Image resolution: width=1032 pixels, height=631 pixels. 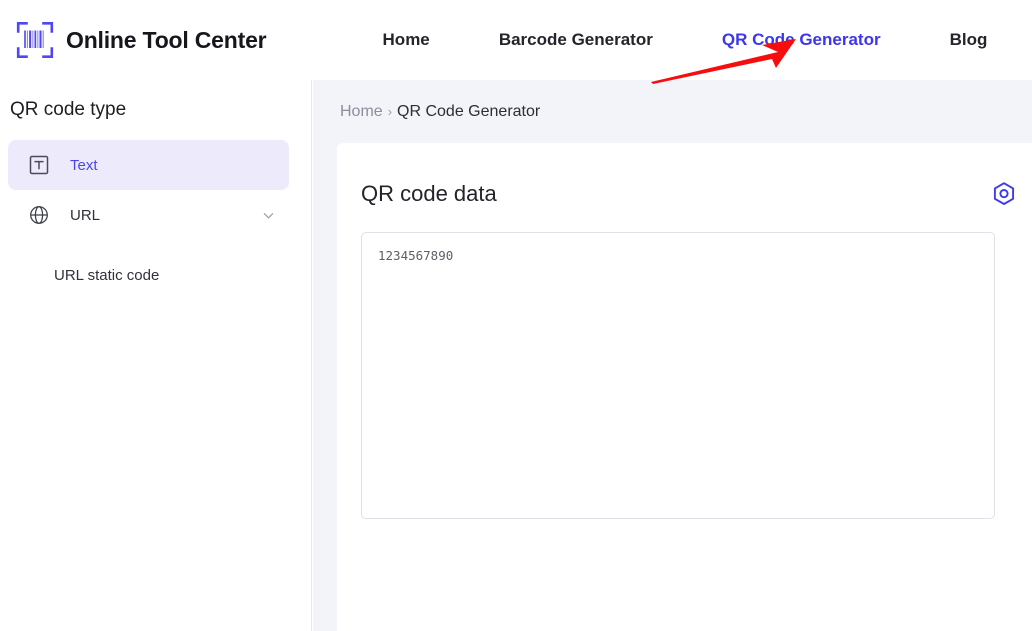 What do you see at coordinates (148, 165) in the screenshot?
I see `sidebar-item-text: Text` at bounding box center [148, 165].